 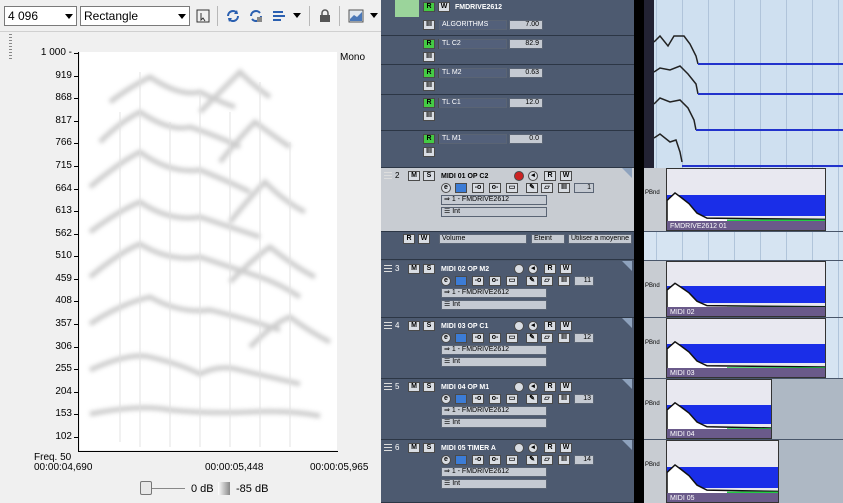 I want to click on midi-channel-field: 11, so click(x=584, y=281).